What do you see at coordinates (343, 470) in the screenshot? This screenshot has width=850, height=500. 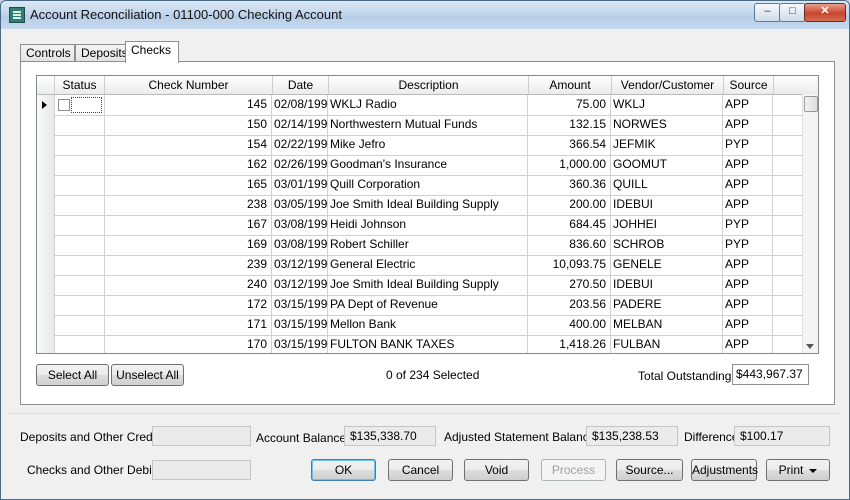 I see `ok-button: OK` at bounding box center [343, 470].